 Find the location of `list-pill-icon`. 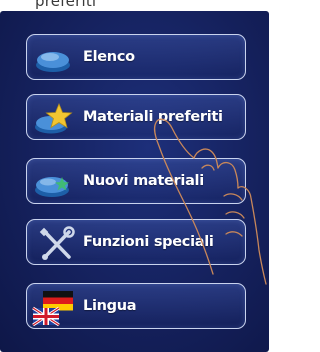

list-pill-icon is located at coordinates (53, 62).